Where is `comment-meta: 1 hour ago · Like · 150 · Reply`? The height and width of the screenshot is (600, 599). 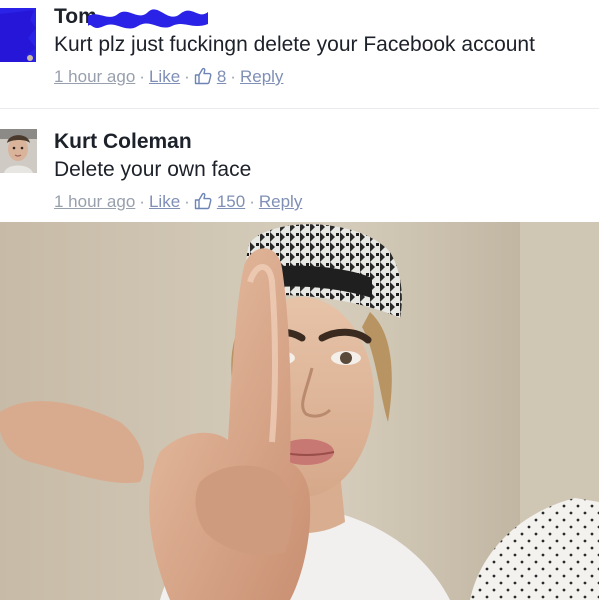 comment-meta: 1 hour ago · Like · 150 · Reply is located at coordinates (322, 202).